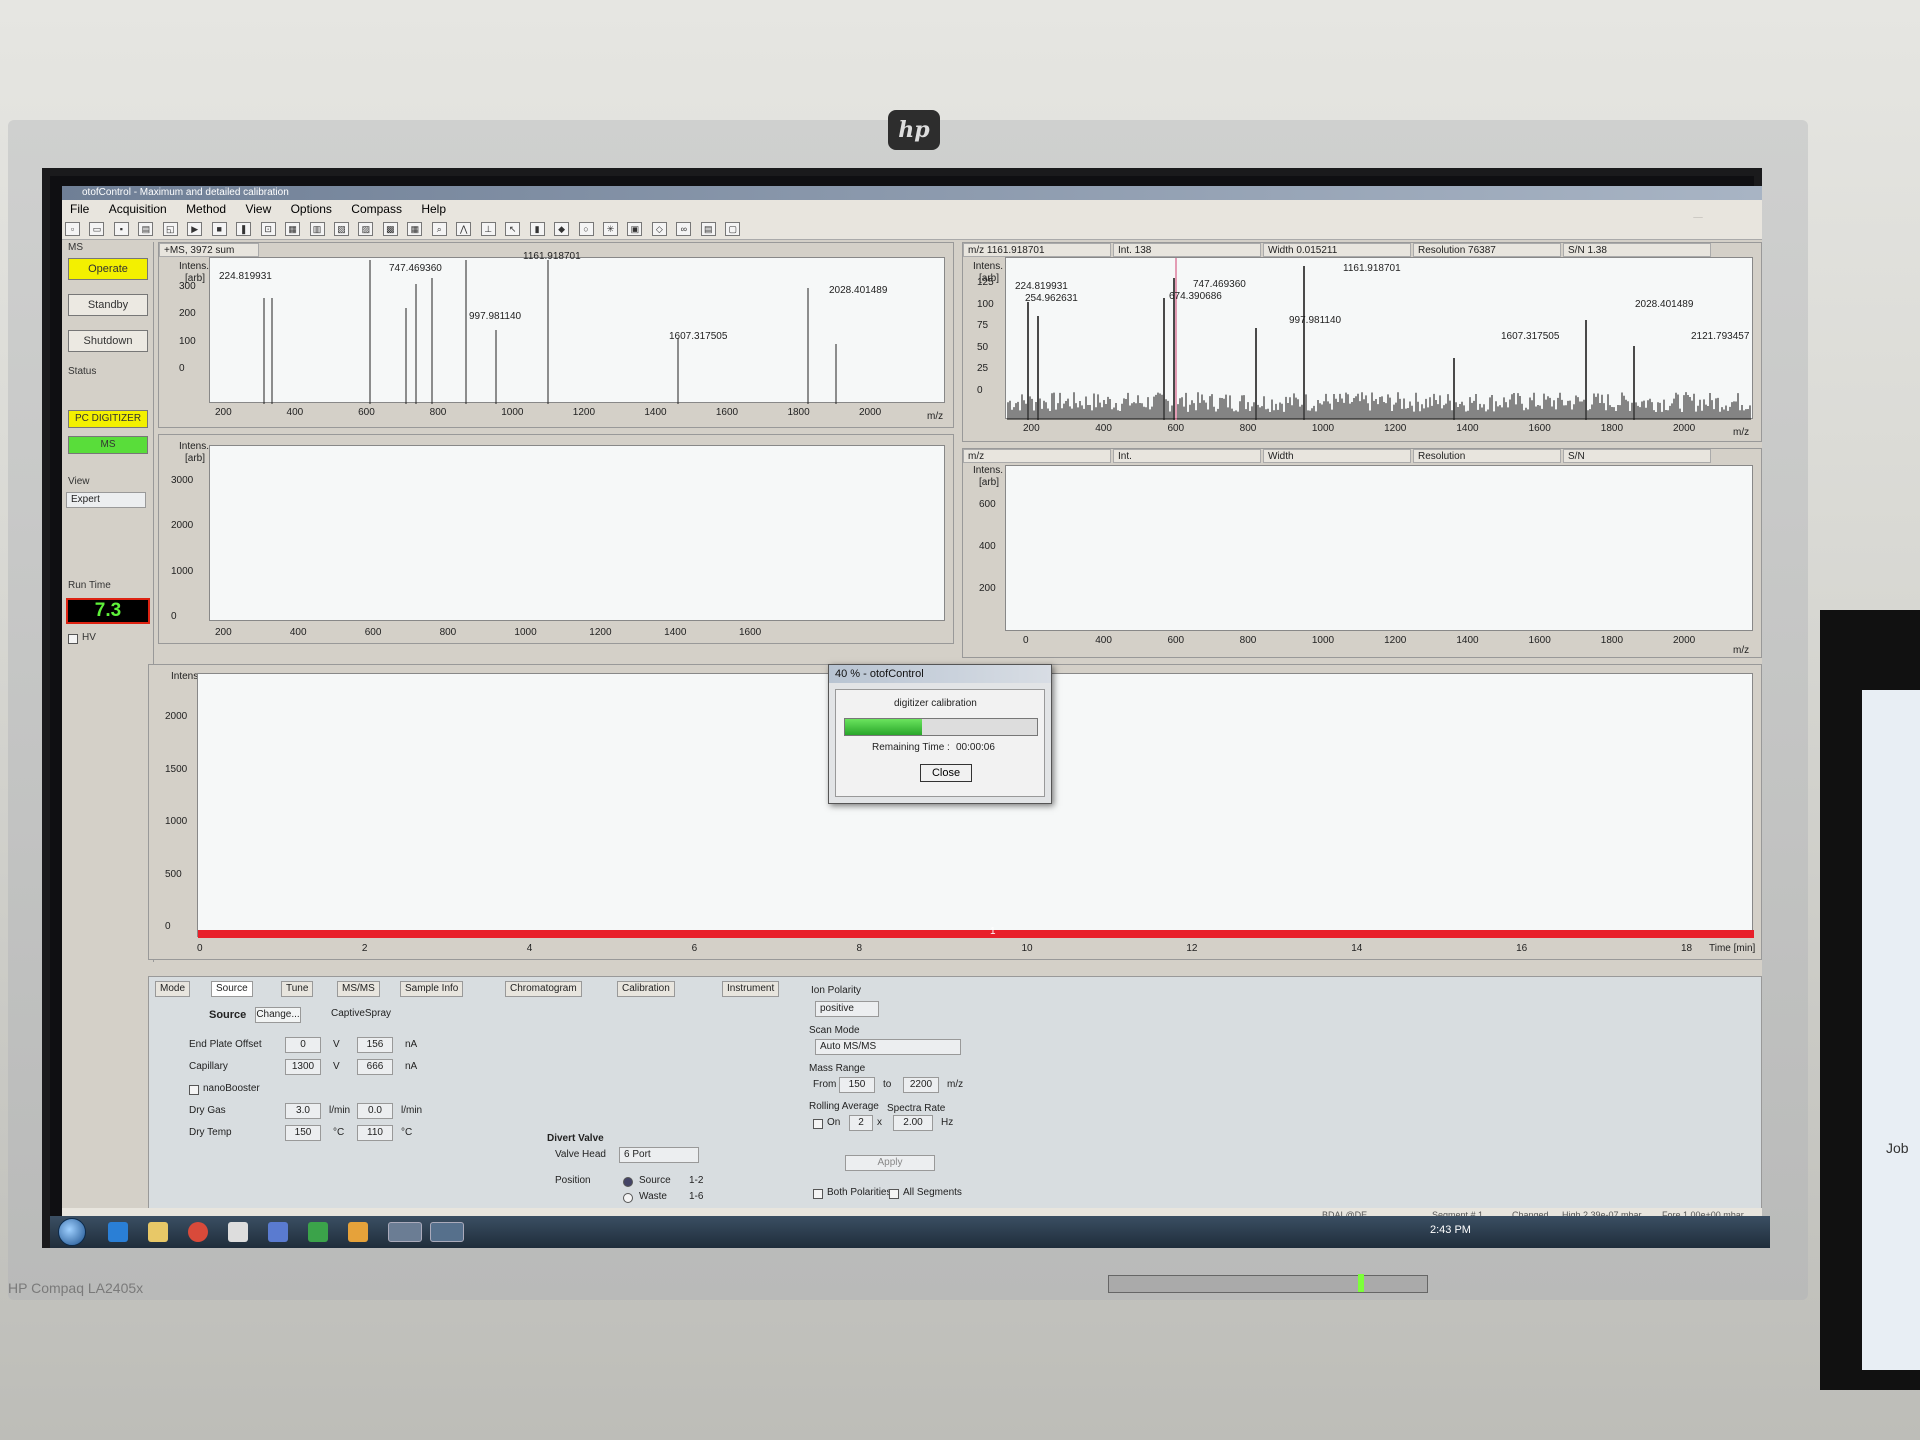 This screenshot has width=1920, height=1440. Describe the element at coordinates (733, 229) in the screenshot. I see `export-icon: ▢` at that location.